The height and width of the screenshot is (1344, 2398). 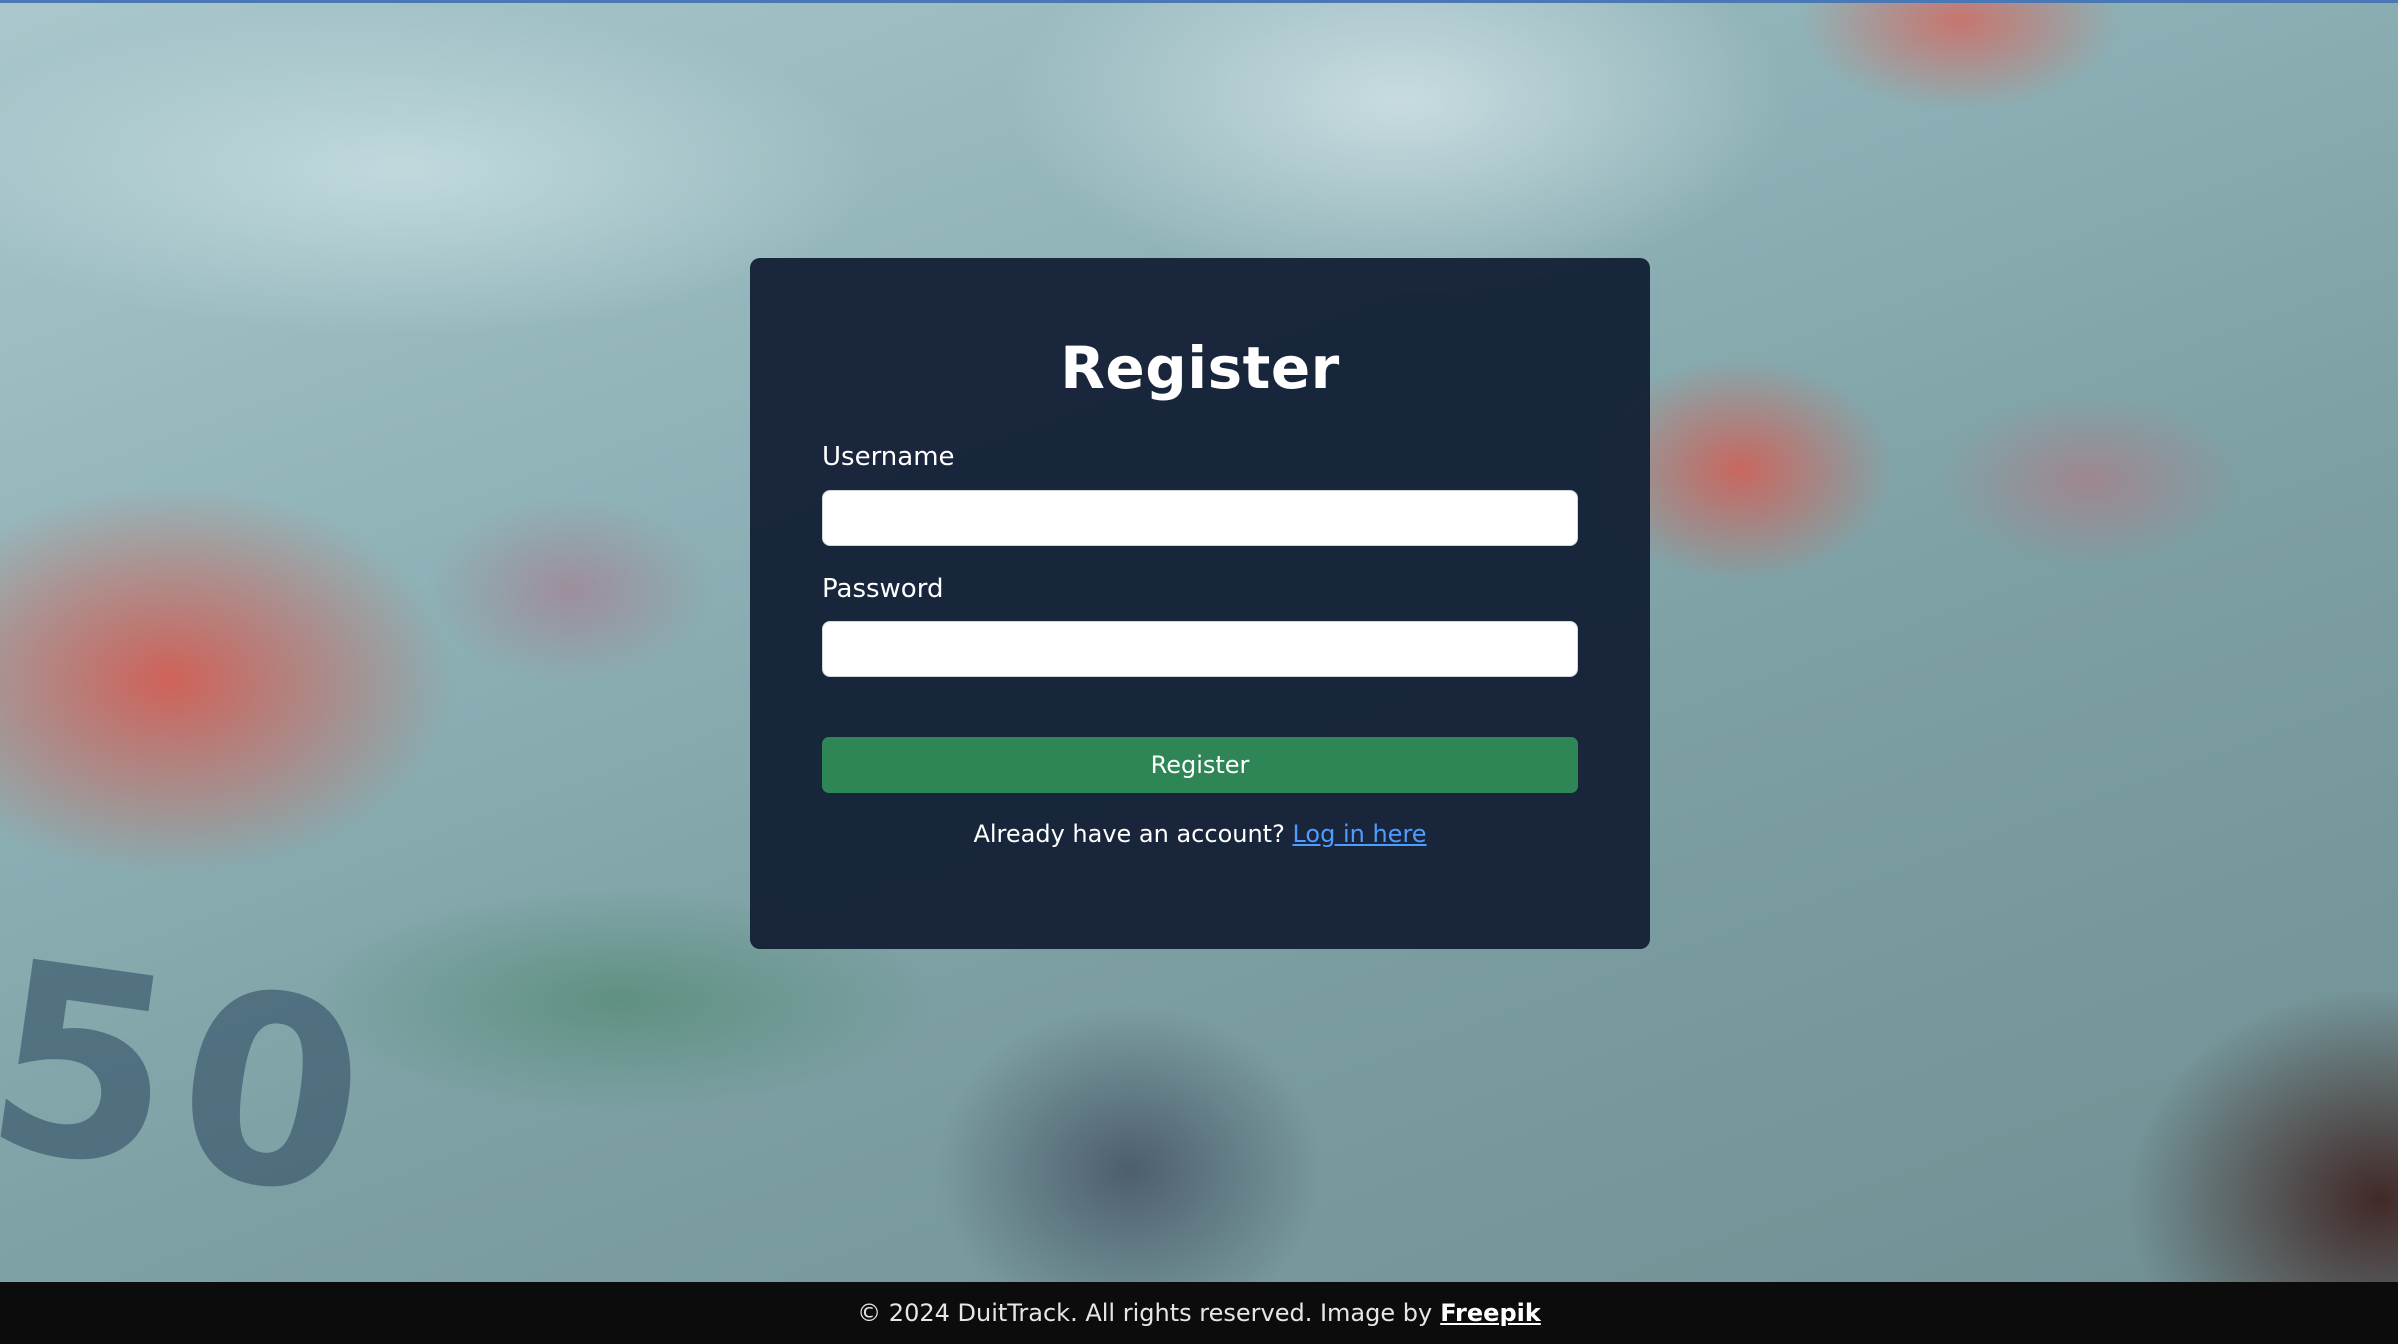 What do you see at coordinates (1129, 834) in the screenshot?
I see `login-prompt-text: Already have an account?` at bounding box center [1129, 834].